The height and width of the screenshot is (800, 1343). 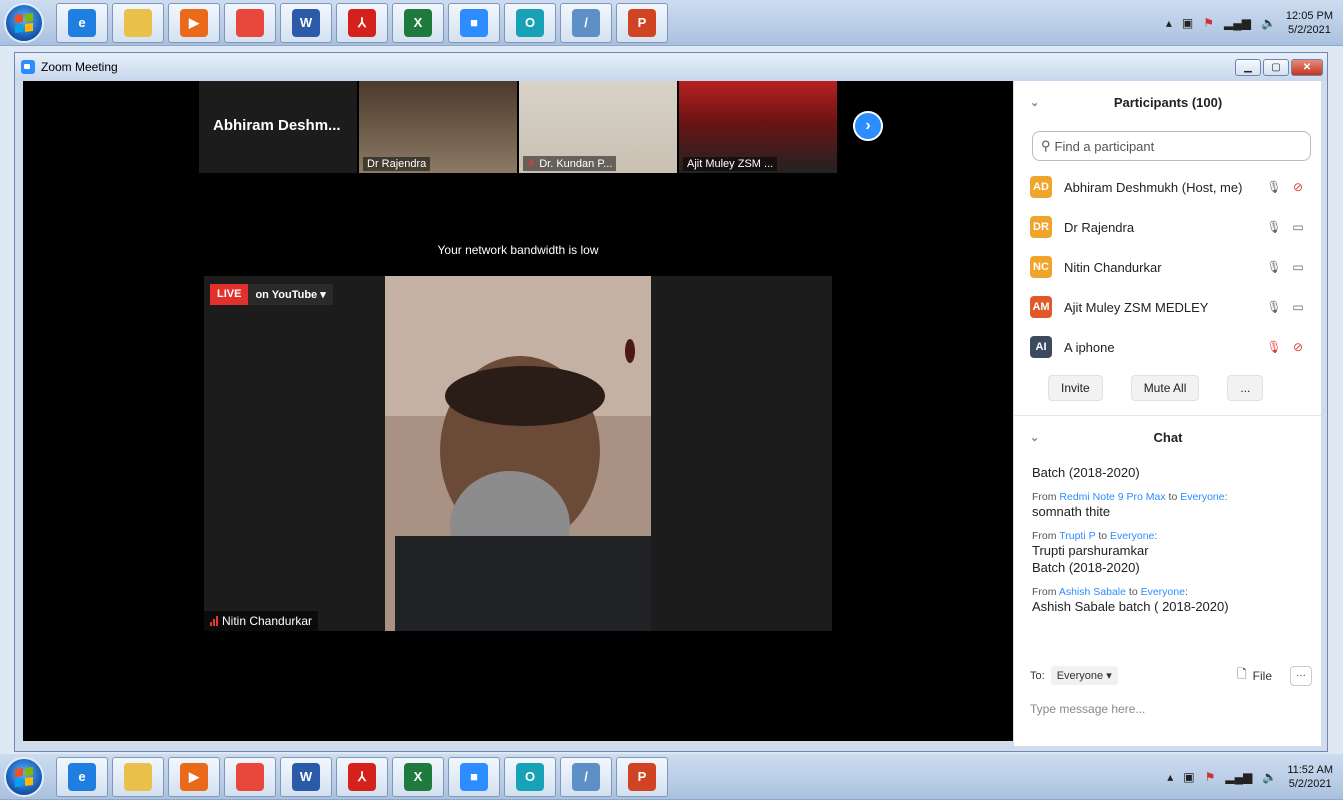 I want to click on clock: 12:05 PM 5/2/2021, so click(x=1309, y=23).